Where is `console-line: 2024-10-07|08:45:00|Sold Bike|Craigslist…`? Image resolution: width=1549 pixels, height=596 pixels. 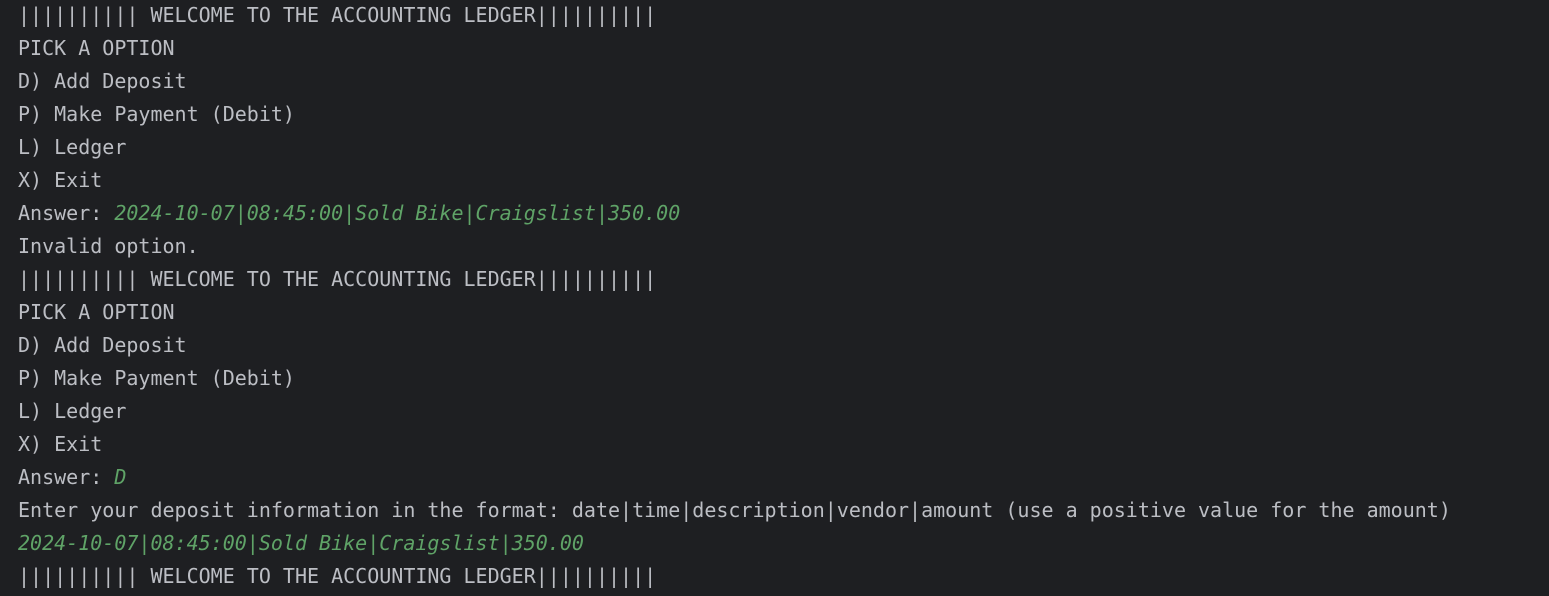
console-line: 2024-10-07|08:45:00|Sold Bike|Craigslist… is located at coordinates (783, 544).